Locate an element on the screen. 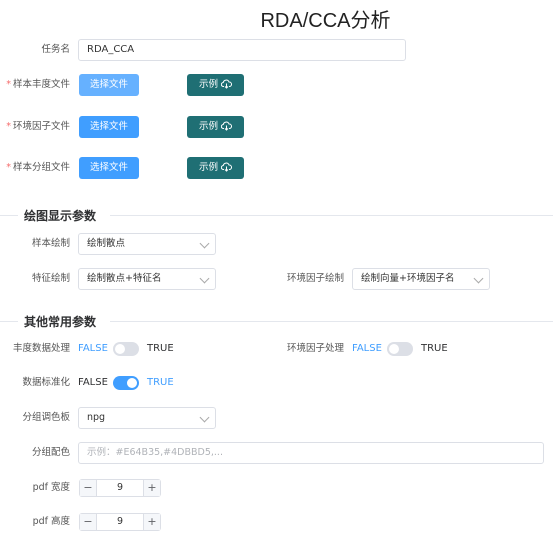  palette-label: 分组调色板 is located at coordinates (46, 417).